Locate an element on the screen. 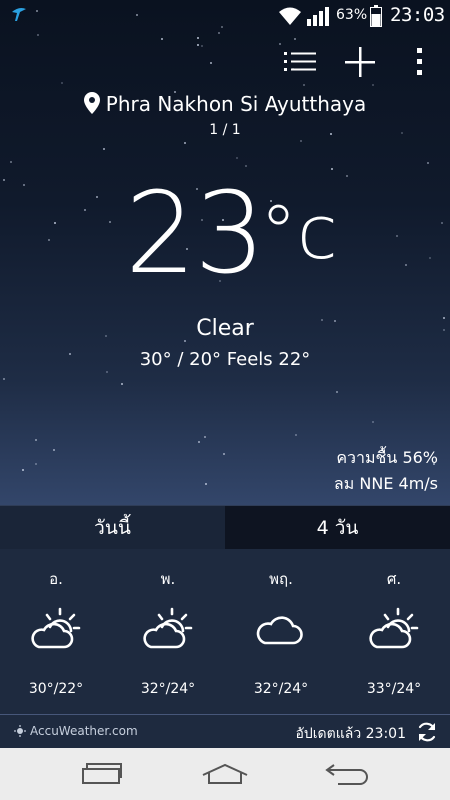  tab-today: วันนี้ is located at coordinates (112, 527).